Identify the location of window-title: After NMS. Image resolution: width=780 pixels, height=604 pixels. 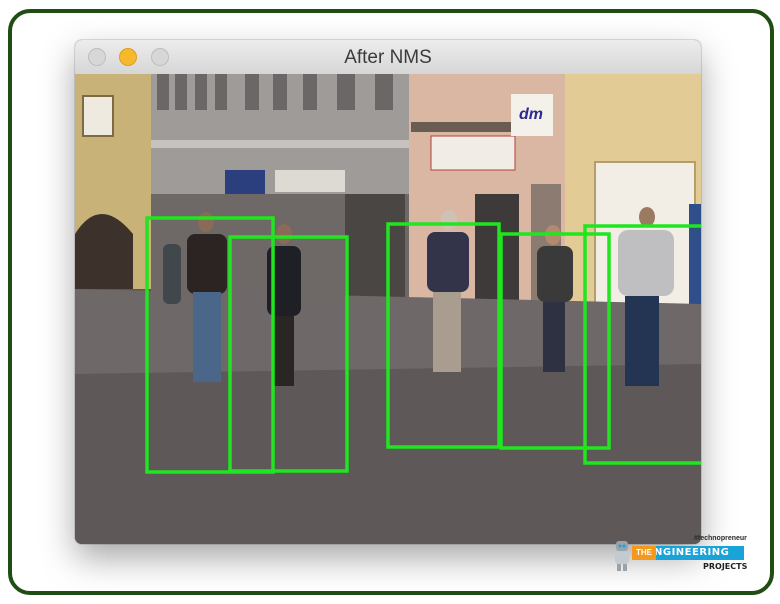
(388, 57).